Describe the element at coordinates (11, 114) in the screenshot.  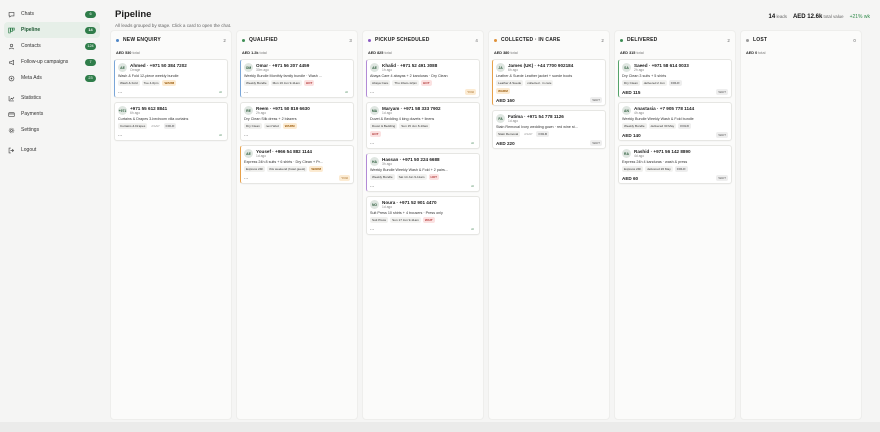
I see `payments-icon` at that location.